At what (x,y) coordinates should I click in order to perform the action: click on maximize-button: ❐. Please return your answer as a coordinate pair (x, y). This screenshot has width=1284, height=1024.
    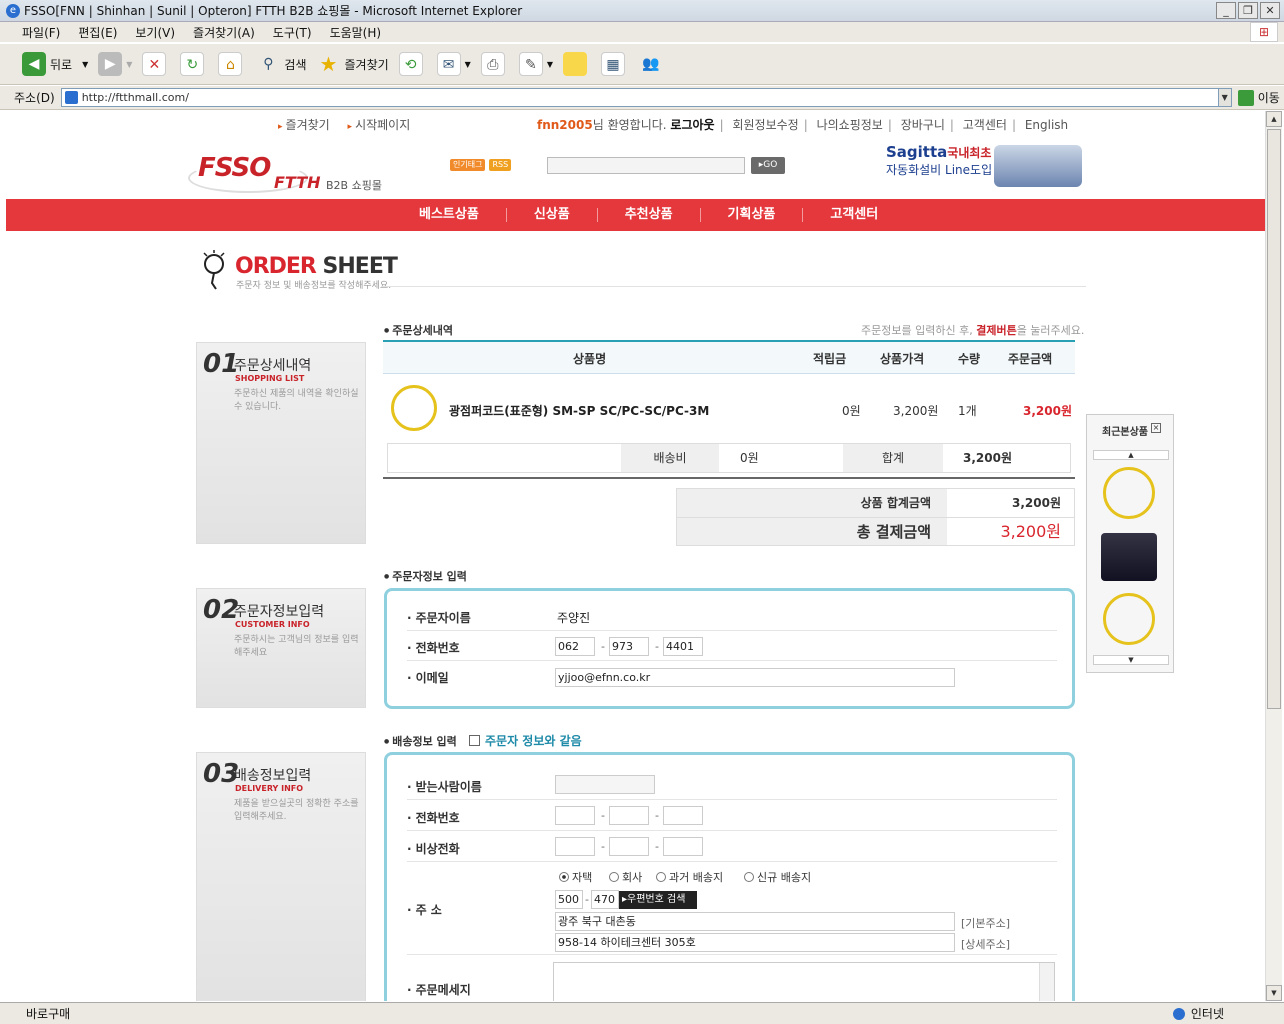
    Looking at the image, I should click on (1248, 10).